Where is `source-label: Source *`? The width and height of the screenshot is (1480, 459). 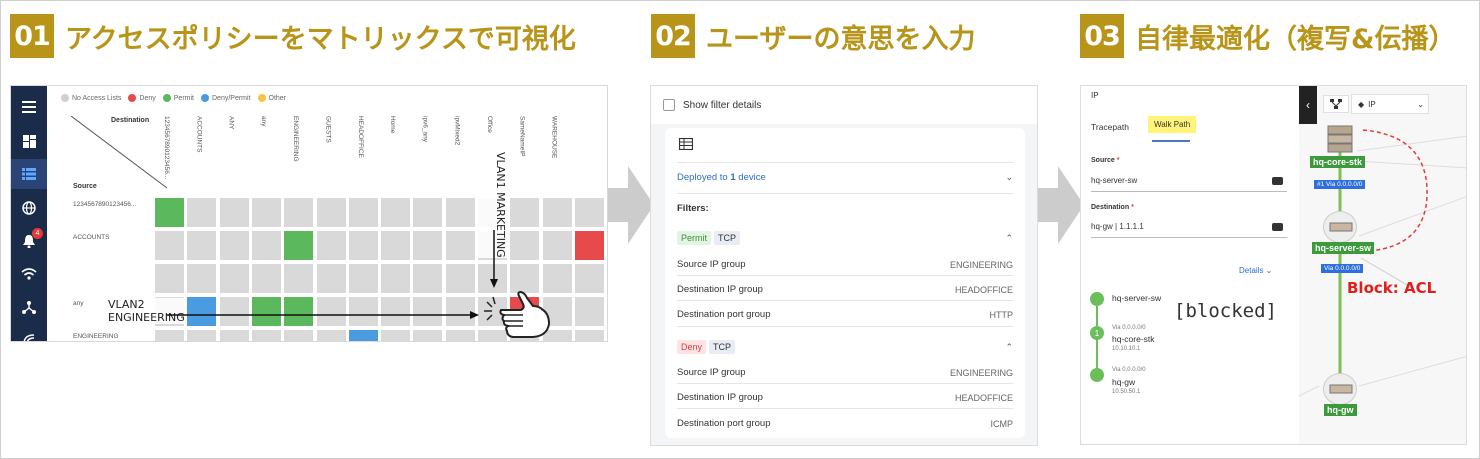 source-label: Source * is located at coordinates (1105, 160).